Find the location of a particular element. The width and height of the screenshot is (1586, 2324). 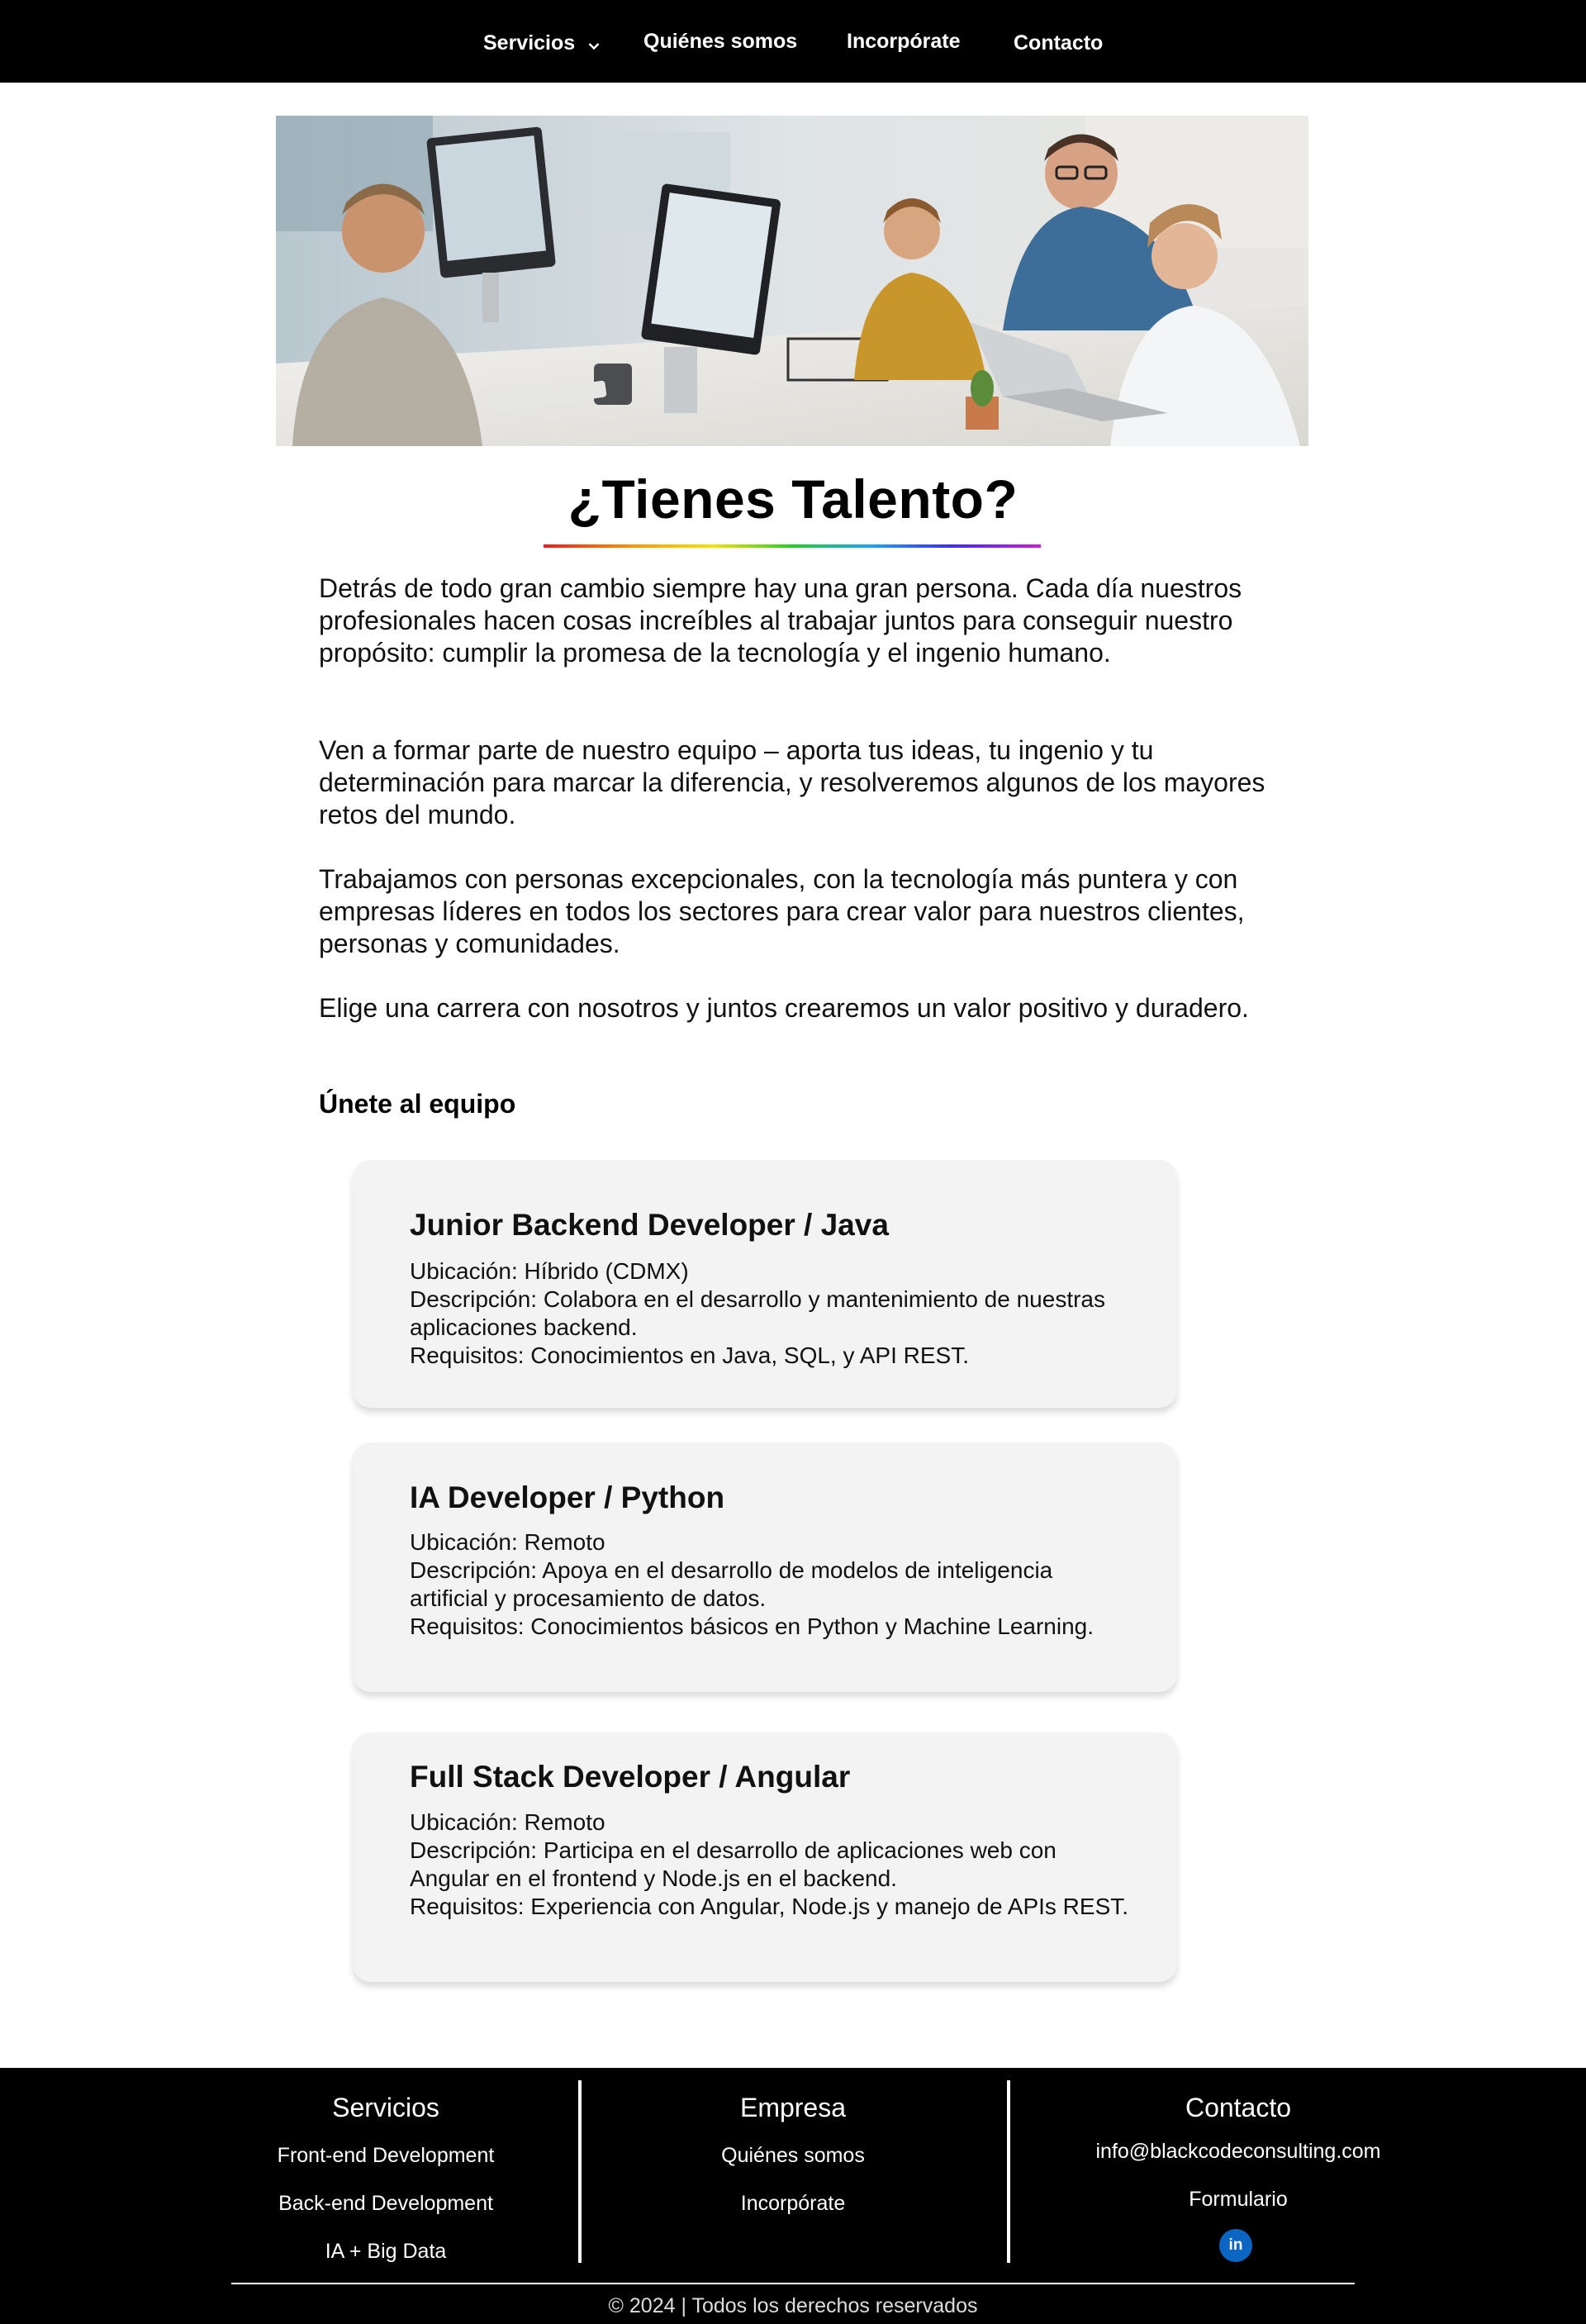

job-location: Ubicación: Híbrido (CDMX) is located at coordinates (549, 1271).